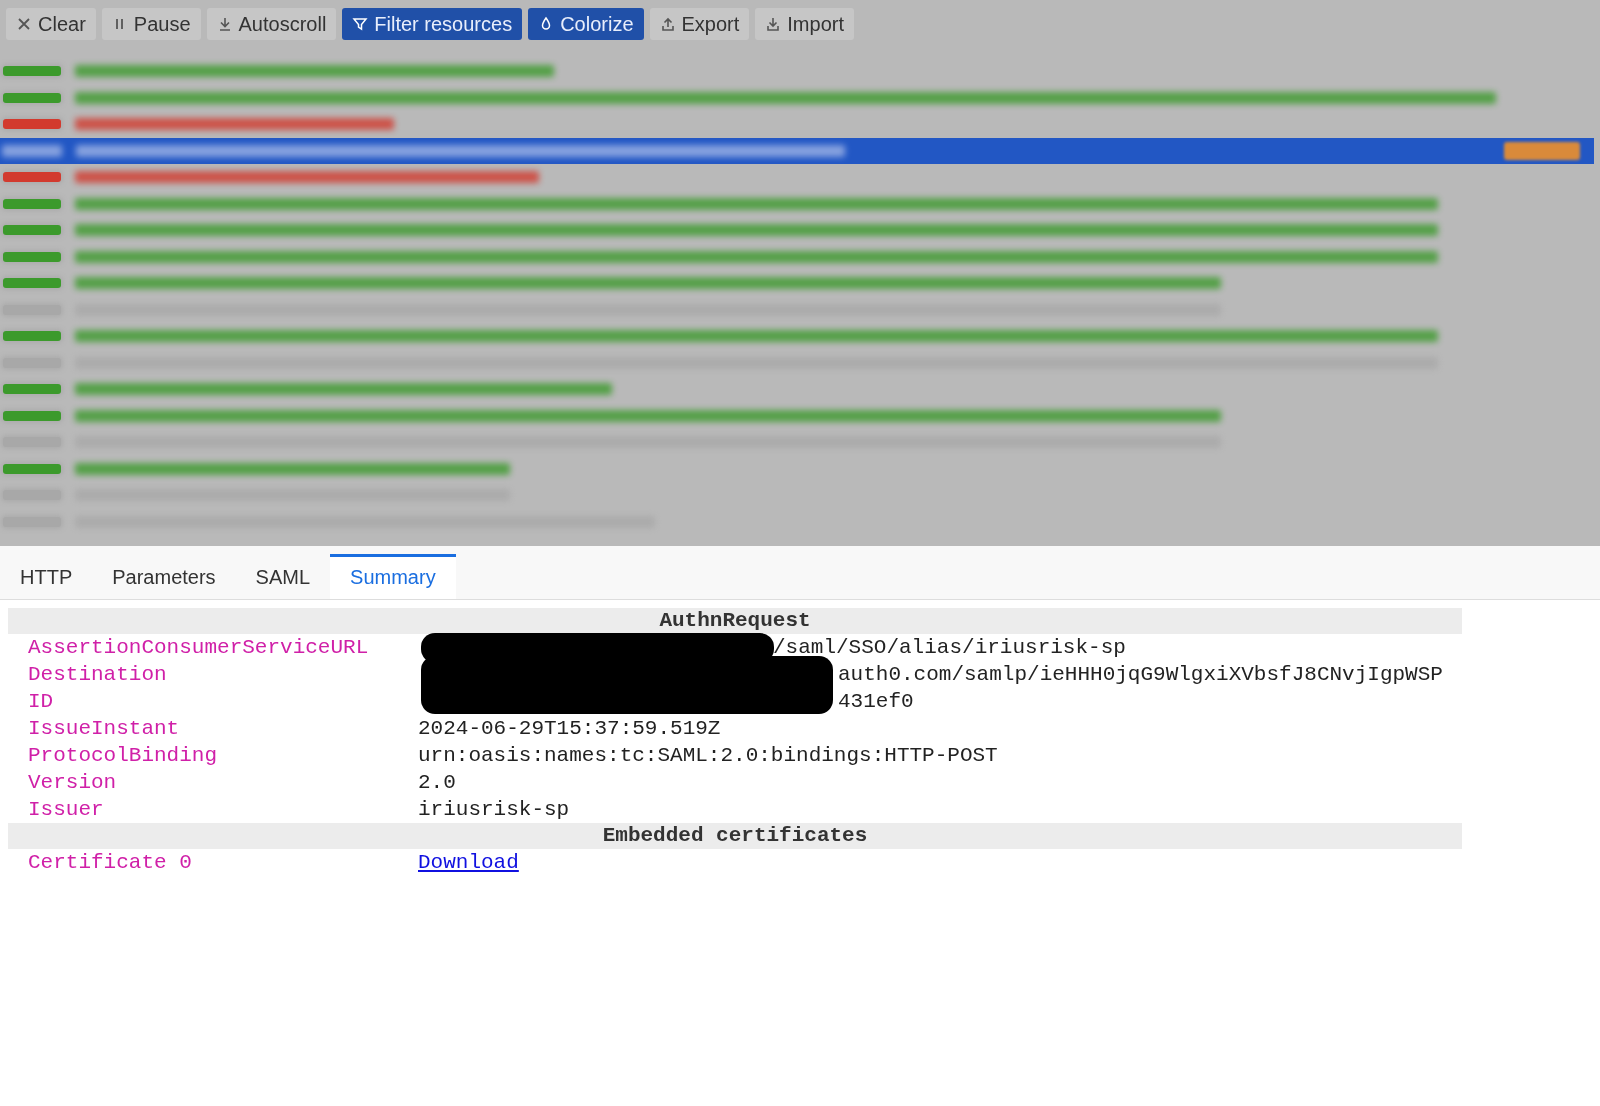 The height and width of the screenshot is (1106, 1600). What do you see at coordinates (51, 24) in the screenshot?
I see `toolbar-button: Clear` at bounding box center [51, 24].